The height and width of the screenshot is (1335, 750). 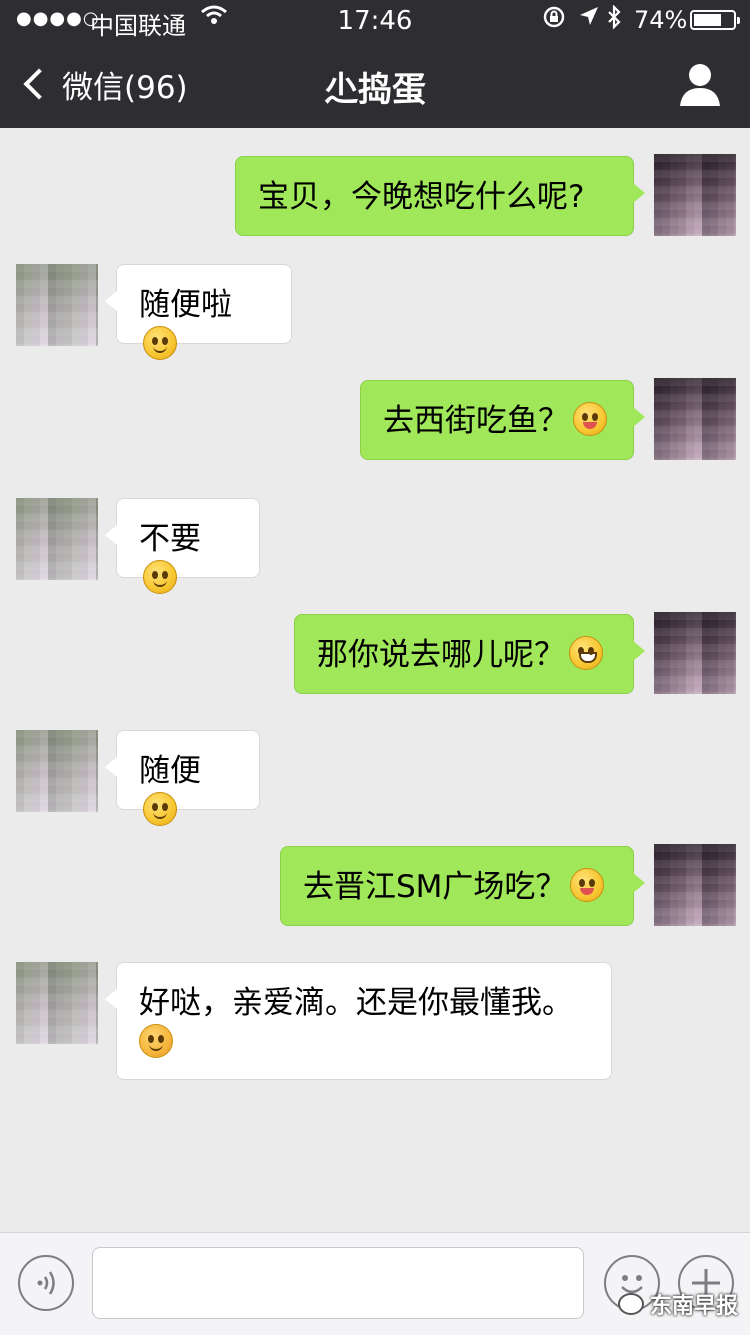 I want to click on grin-emoji-icon, so click(x=586, y=653).